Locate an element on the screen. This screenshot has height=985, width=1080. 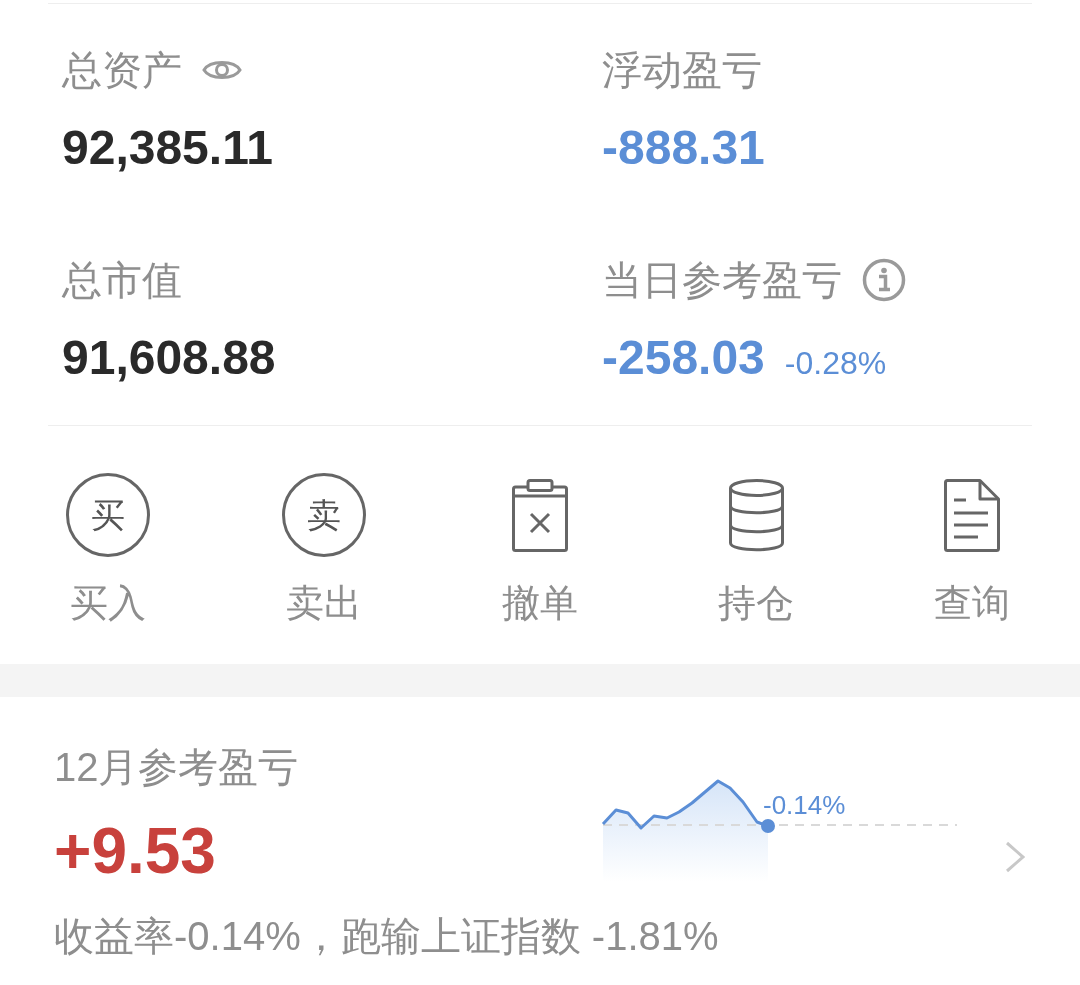
action-button: 撤单 is located at coordinates (540, 549).